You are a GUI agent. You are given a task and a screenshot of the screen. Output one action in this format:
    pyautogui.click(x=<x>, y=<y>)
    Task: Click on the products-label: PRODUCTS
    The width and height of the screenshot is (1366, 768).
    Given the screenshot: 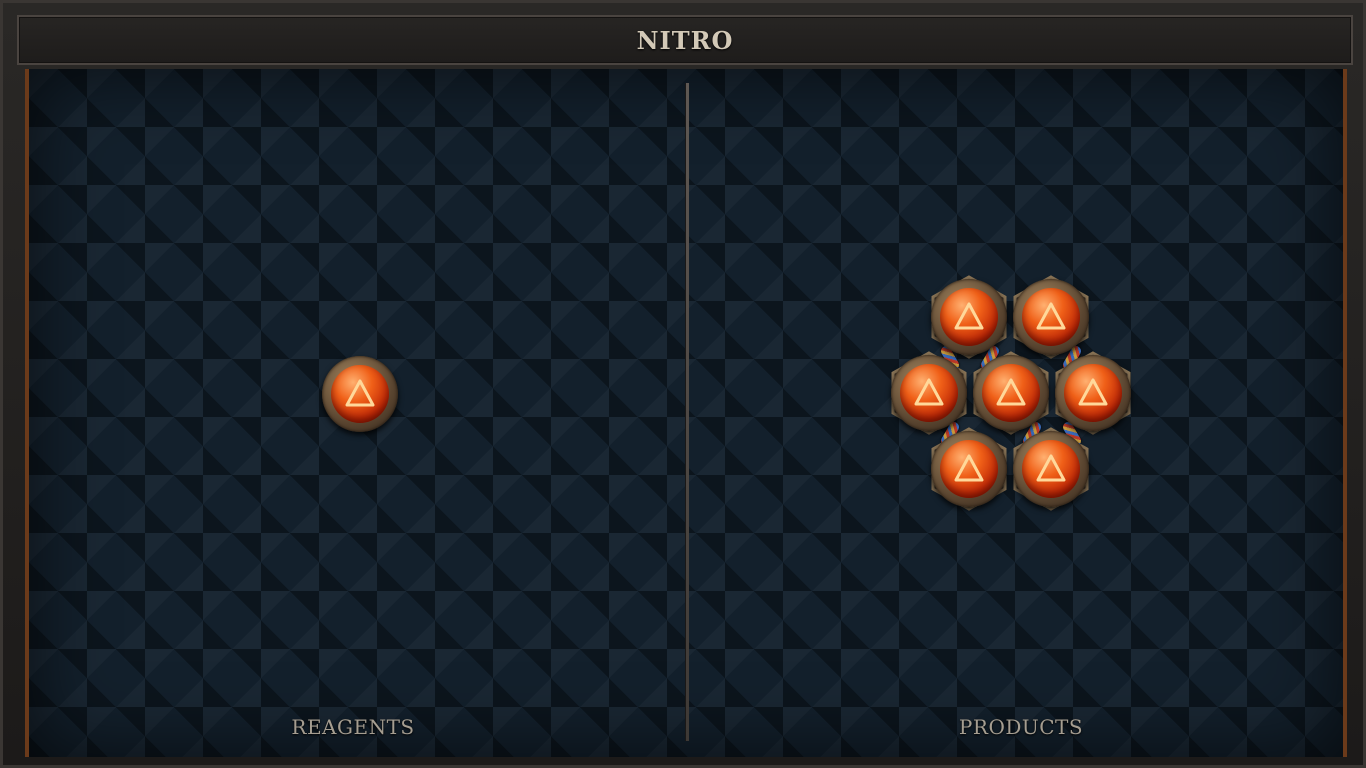 What is the action you would take?
    pyautogui.click(x=1021, y=727)
    